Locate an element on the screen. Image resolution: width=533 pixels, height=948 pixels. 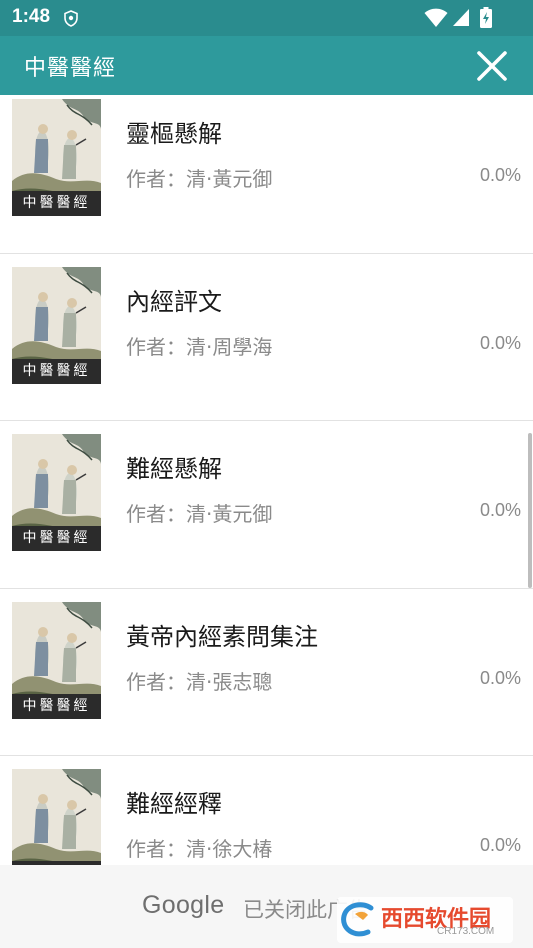
close-icon is located at coordinates (492, 66).